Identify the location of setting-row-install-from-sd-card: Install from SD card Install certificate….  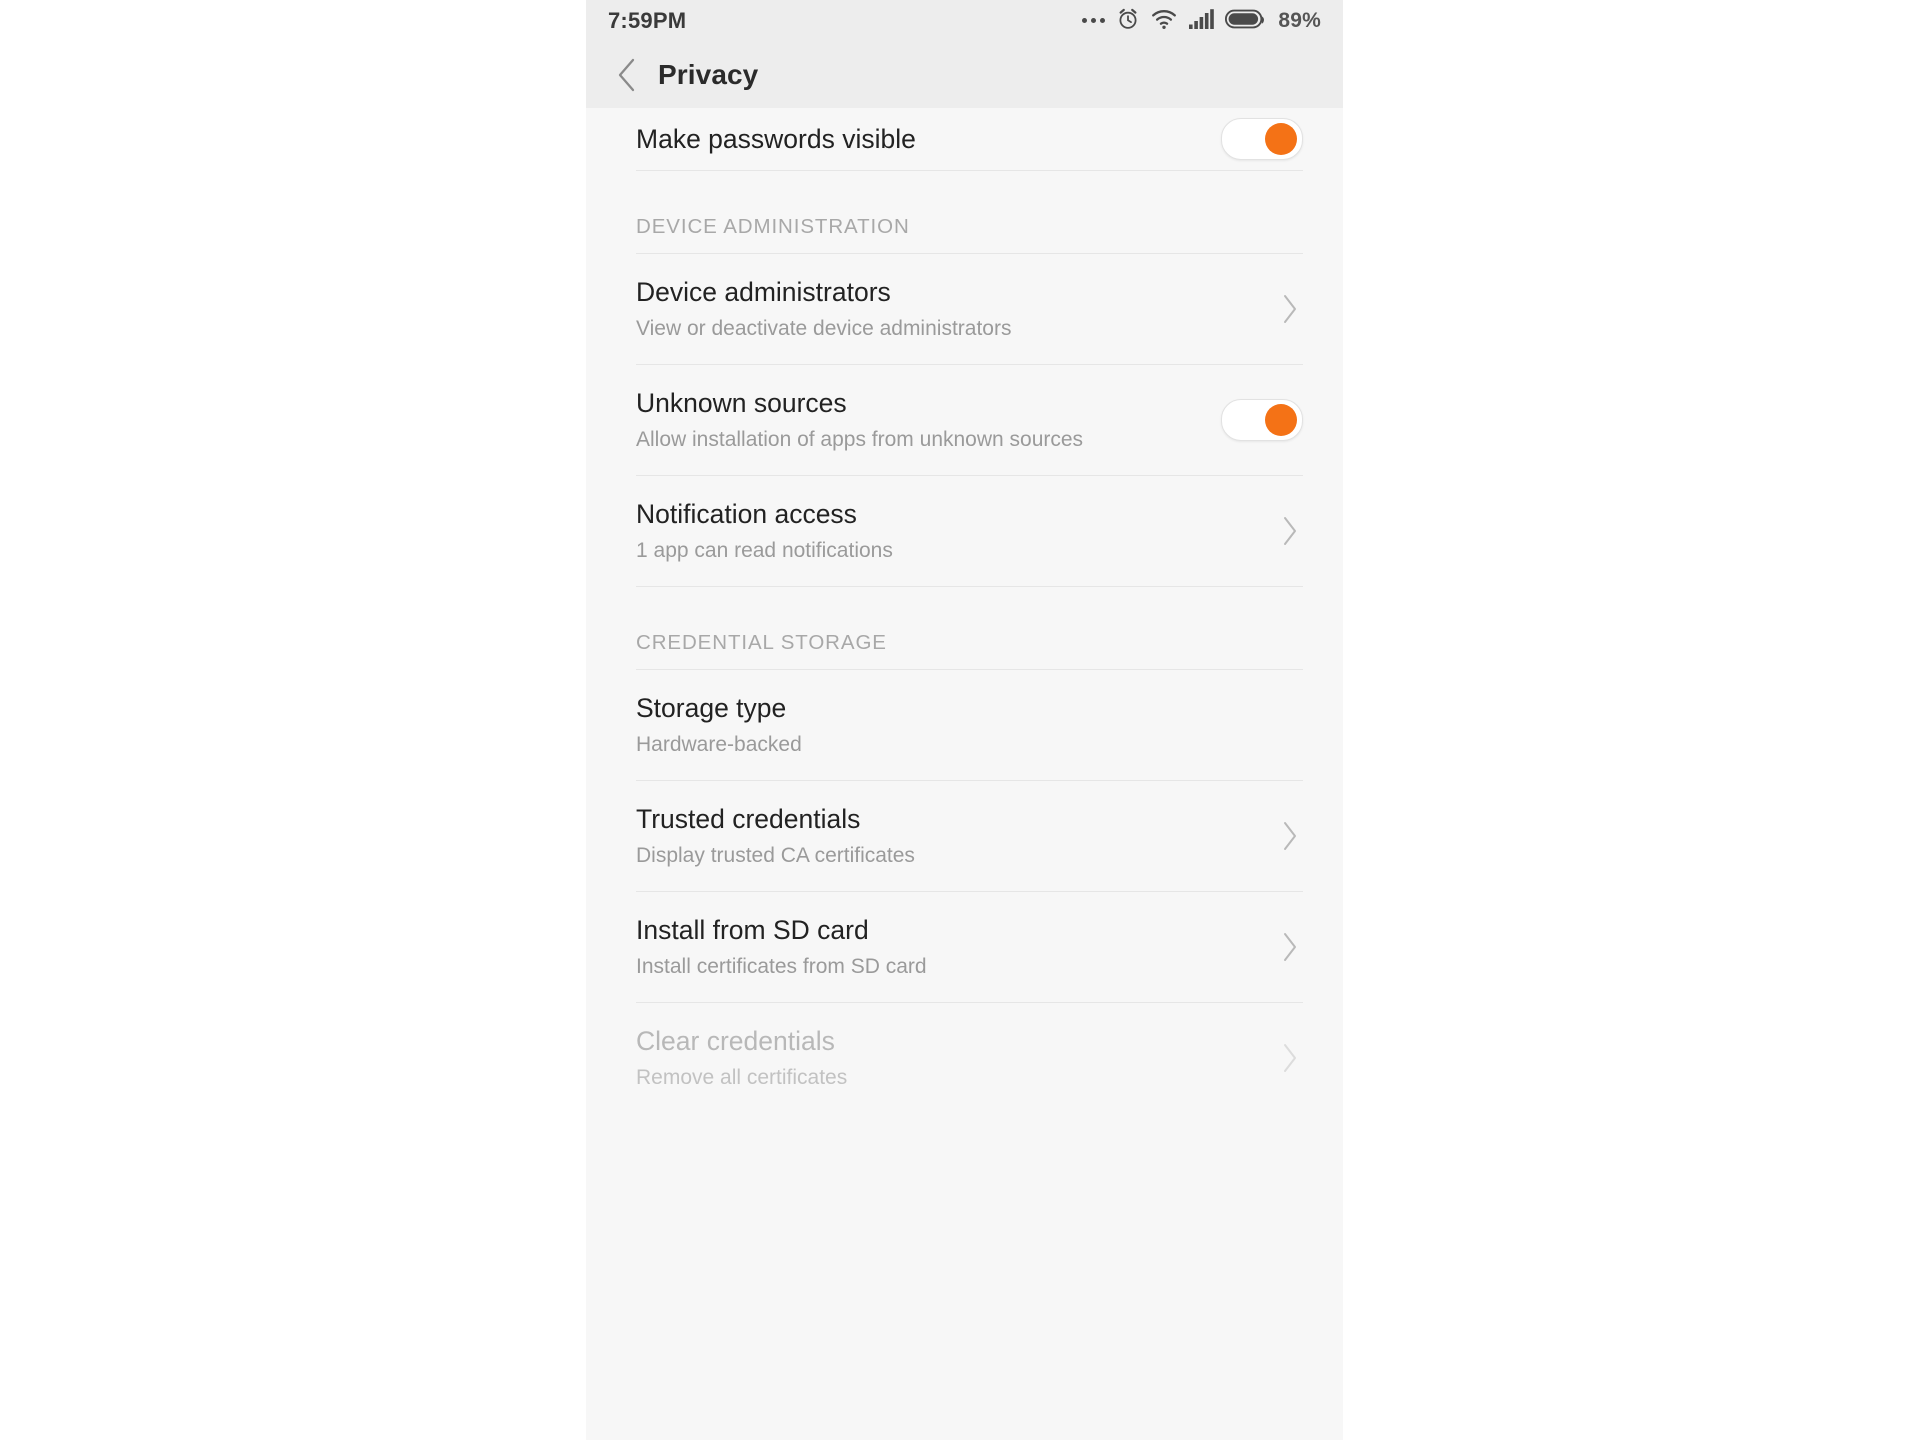
(964, 947).